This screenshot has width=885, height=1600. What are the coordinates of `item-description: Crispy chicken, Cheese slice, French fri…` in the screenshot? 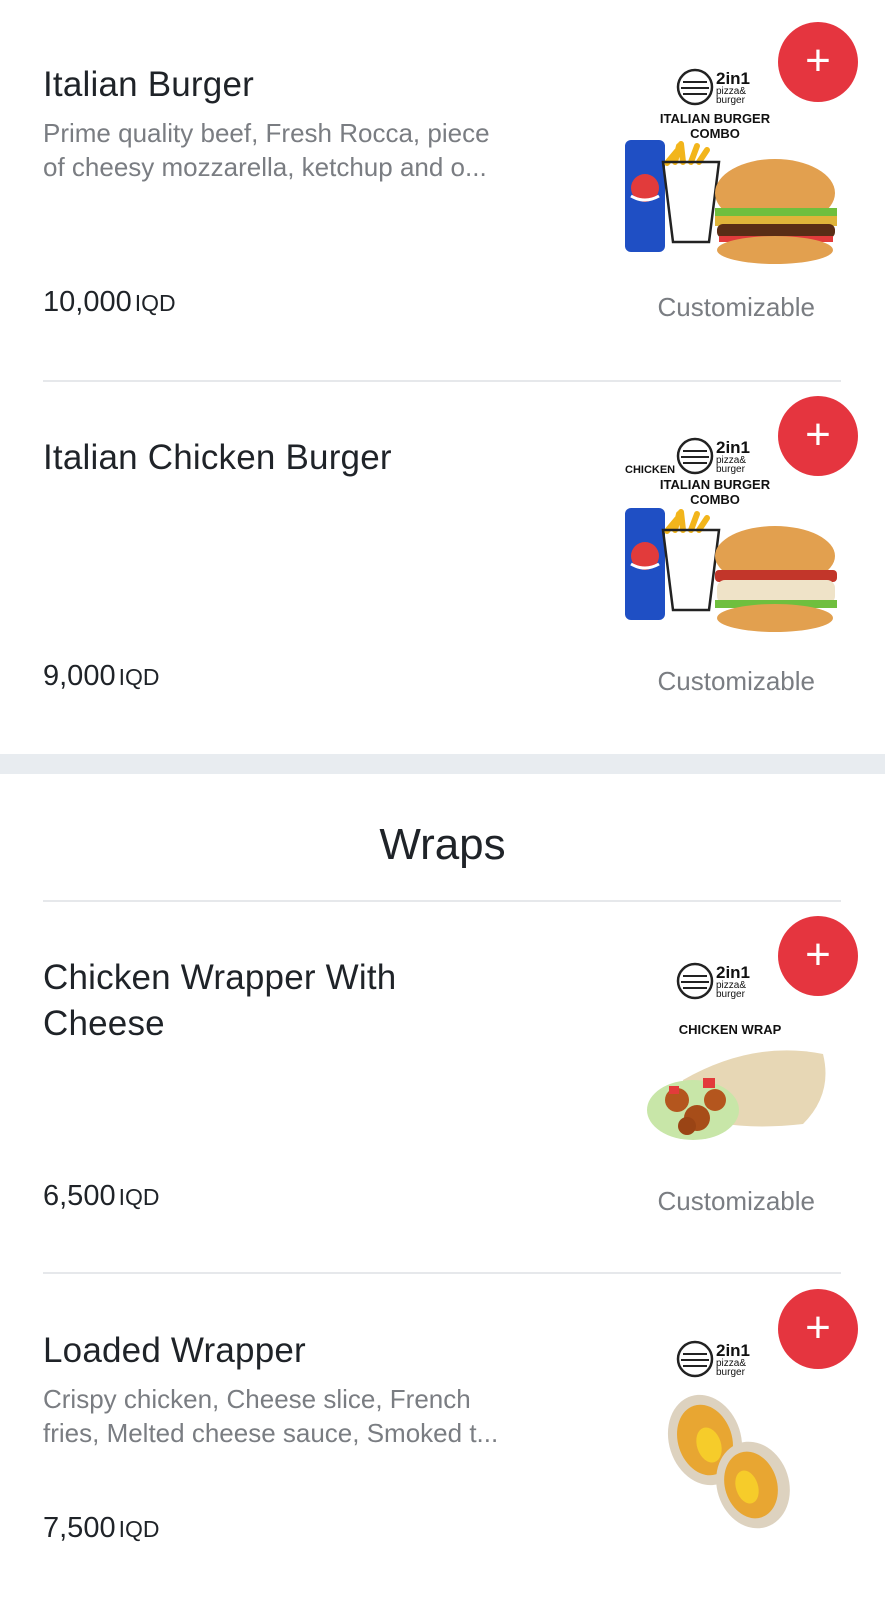 It's located at (271, 1416).